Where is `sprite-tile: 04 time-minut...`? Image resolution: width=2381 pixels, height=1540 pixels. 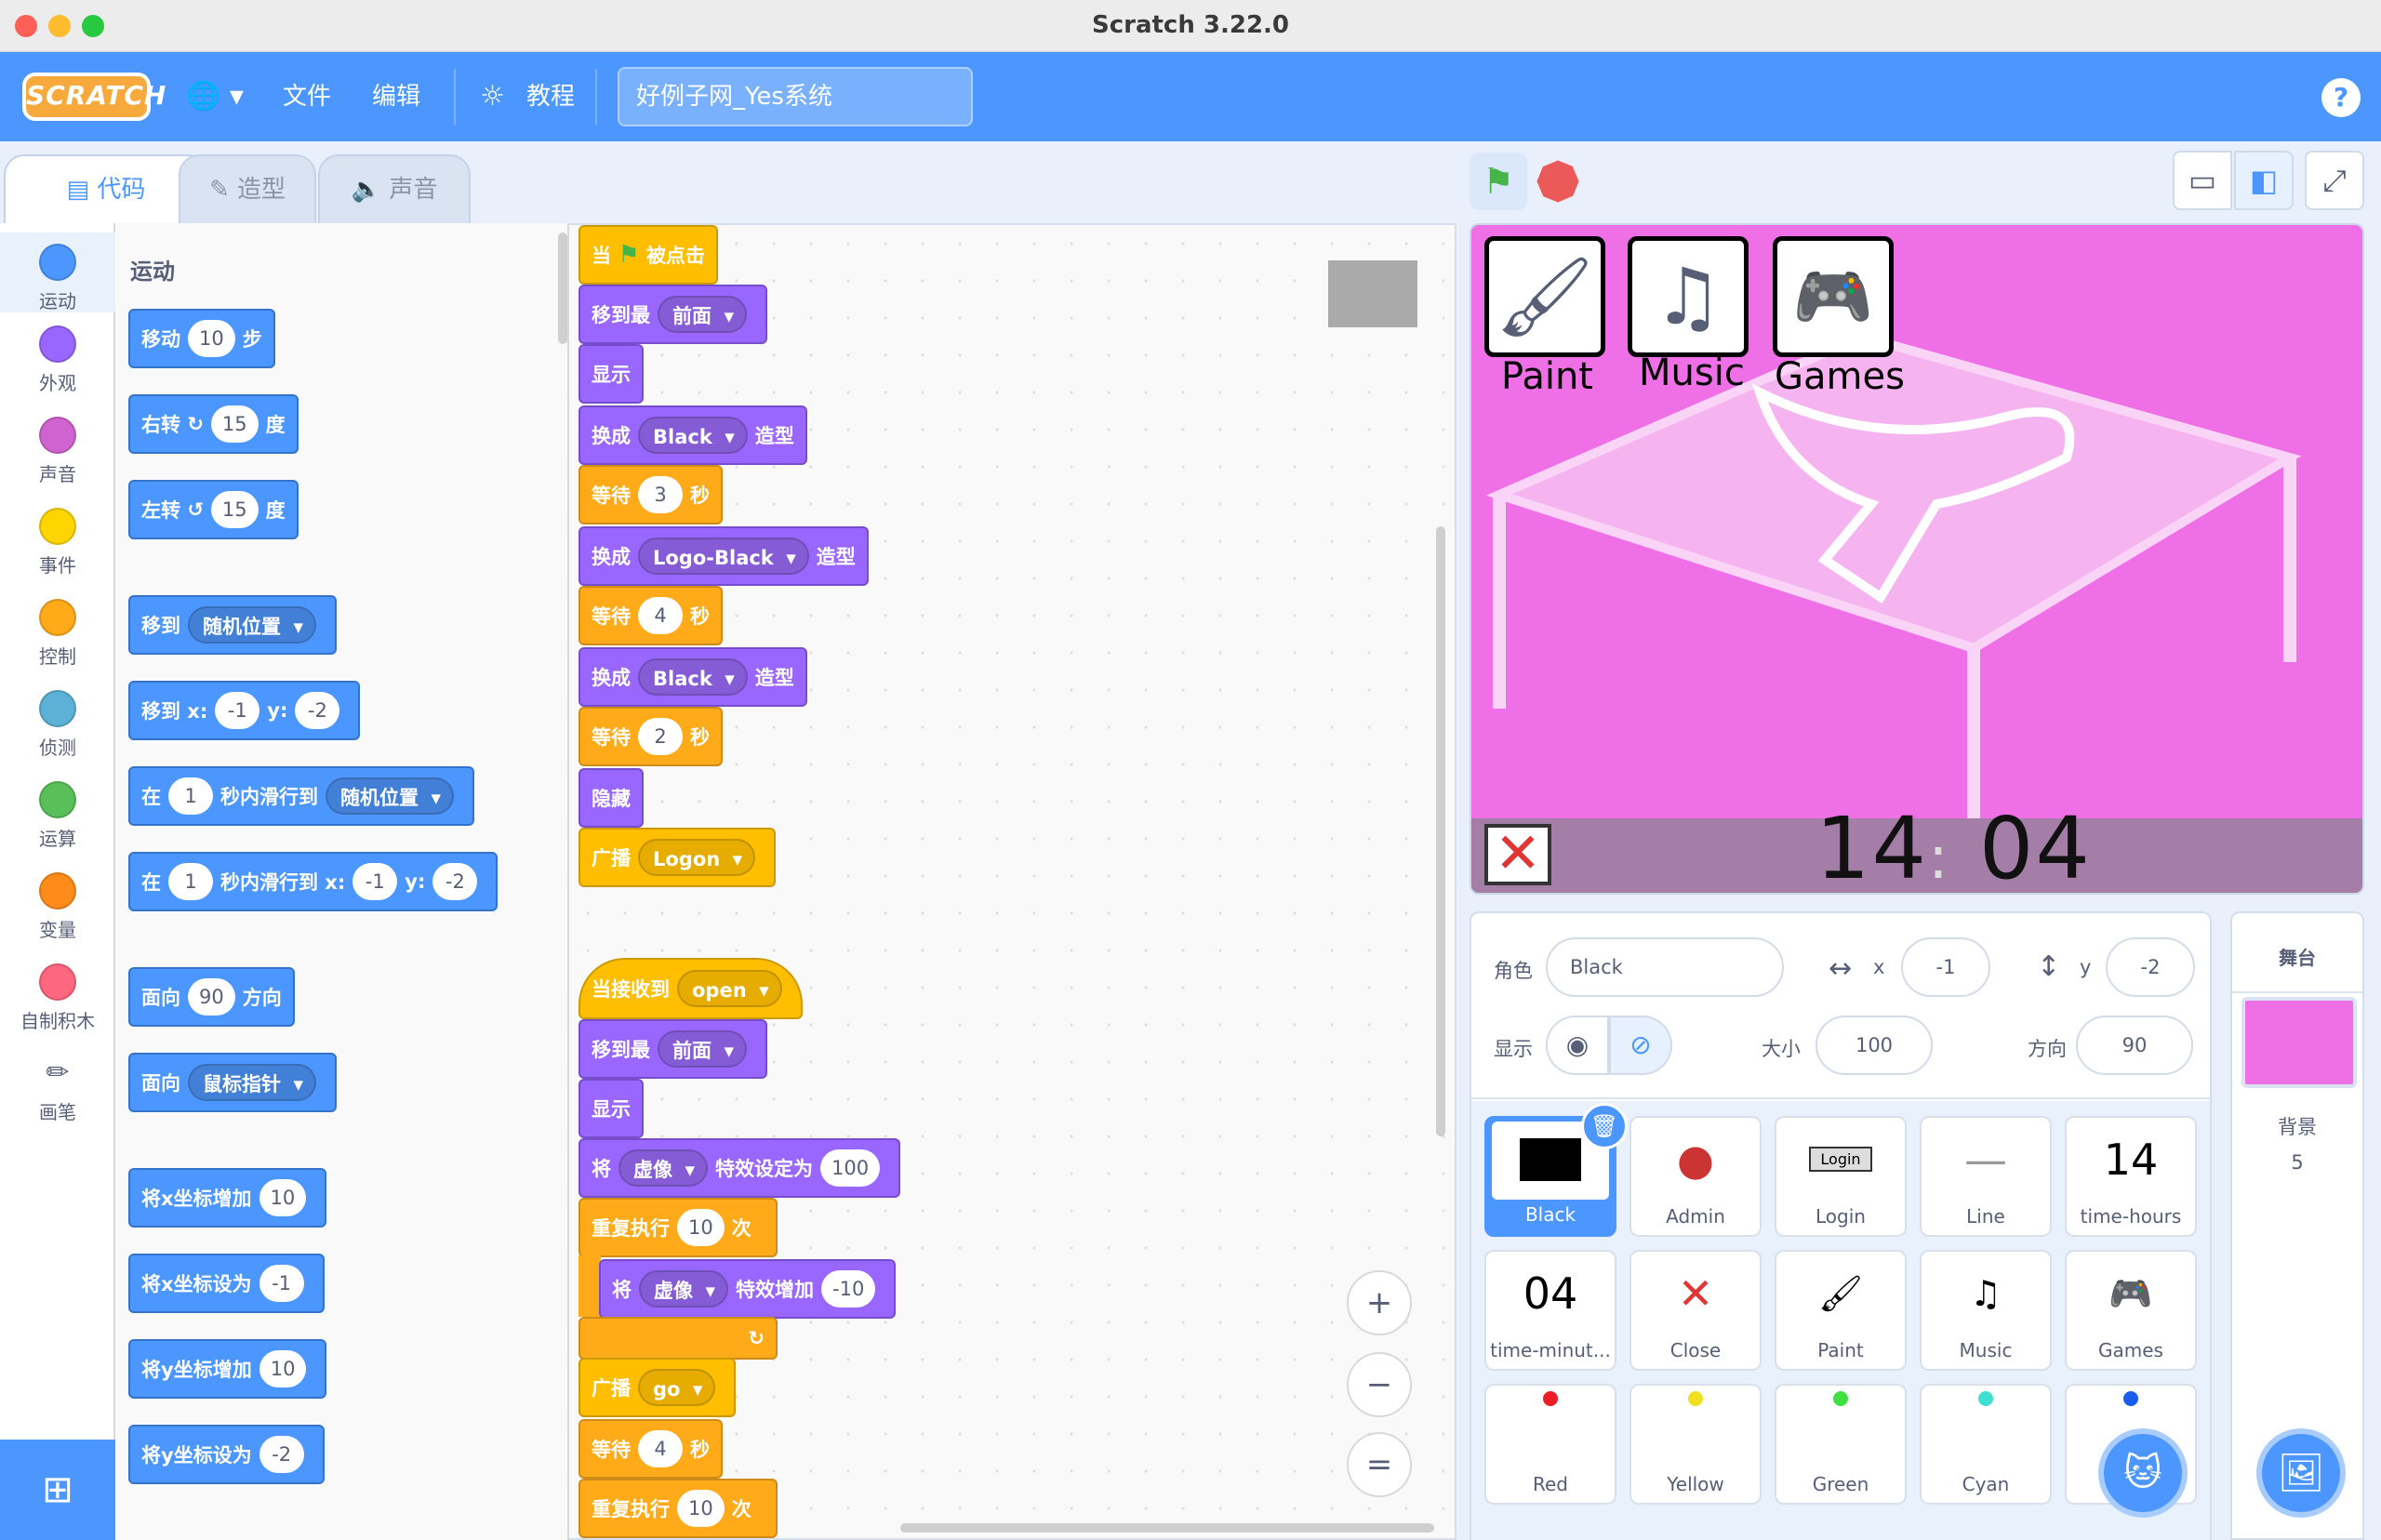 sprite-tile: 04 time-minut... is located at coordinates (1550, 1310).